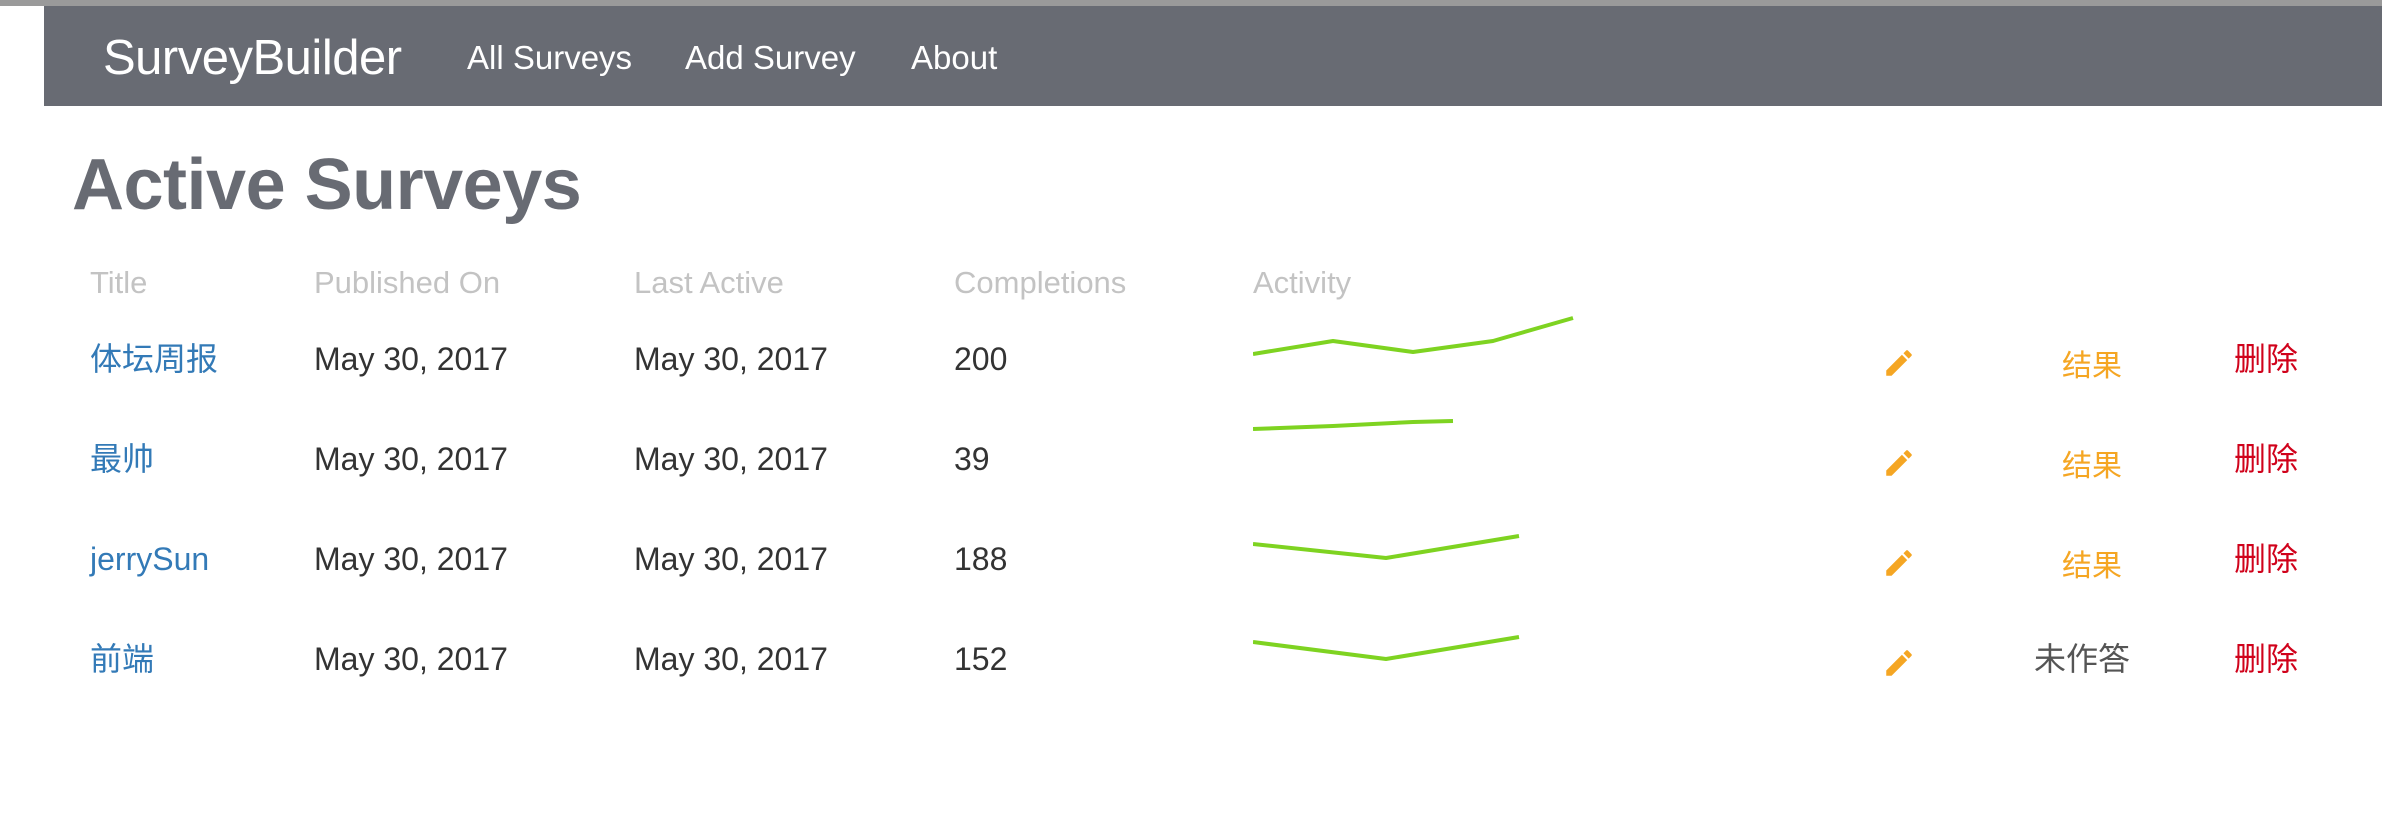 The height and width of the screenshot is (834, 2382). I want to click on survey-title-link: jerrySun, so click(149, 559).